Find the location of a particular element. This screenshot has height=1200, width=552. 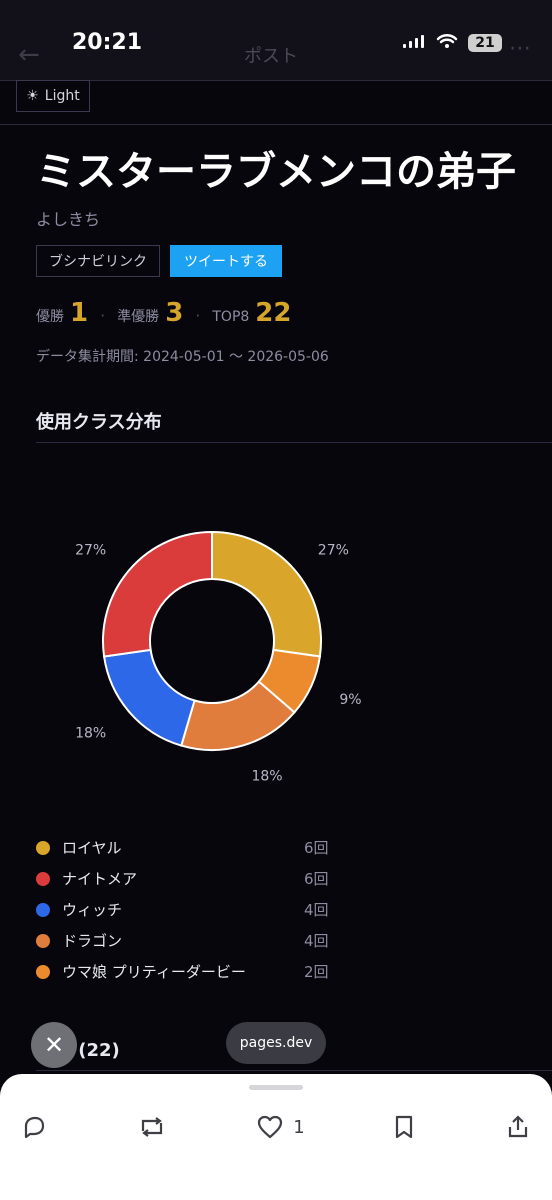

legend-class-name: ナイトメア is located at coordinates (100, 879).